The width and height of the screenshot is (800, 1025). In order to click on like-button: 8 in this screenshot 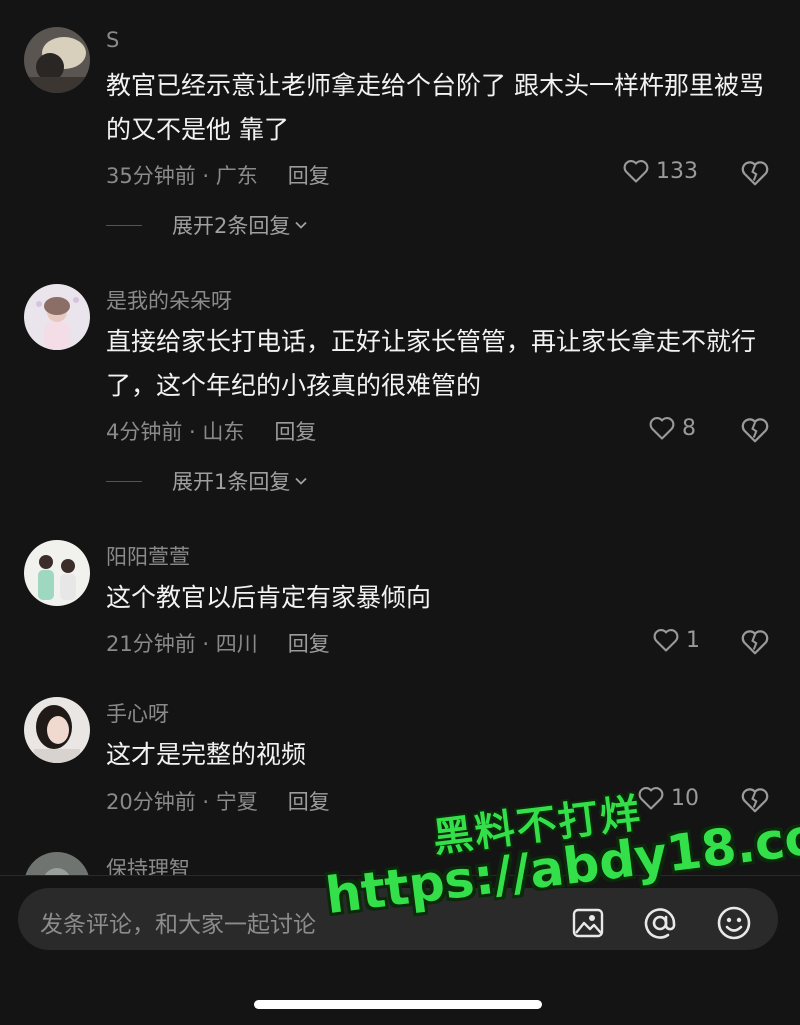, I will do `click(672, 428)`.